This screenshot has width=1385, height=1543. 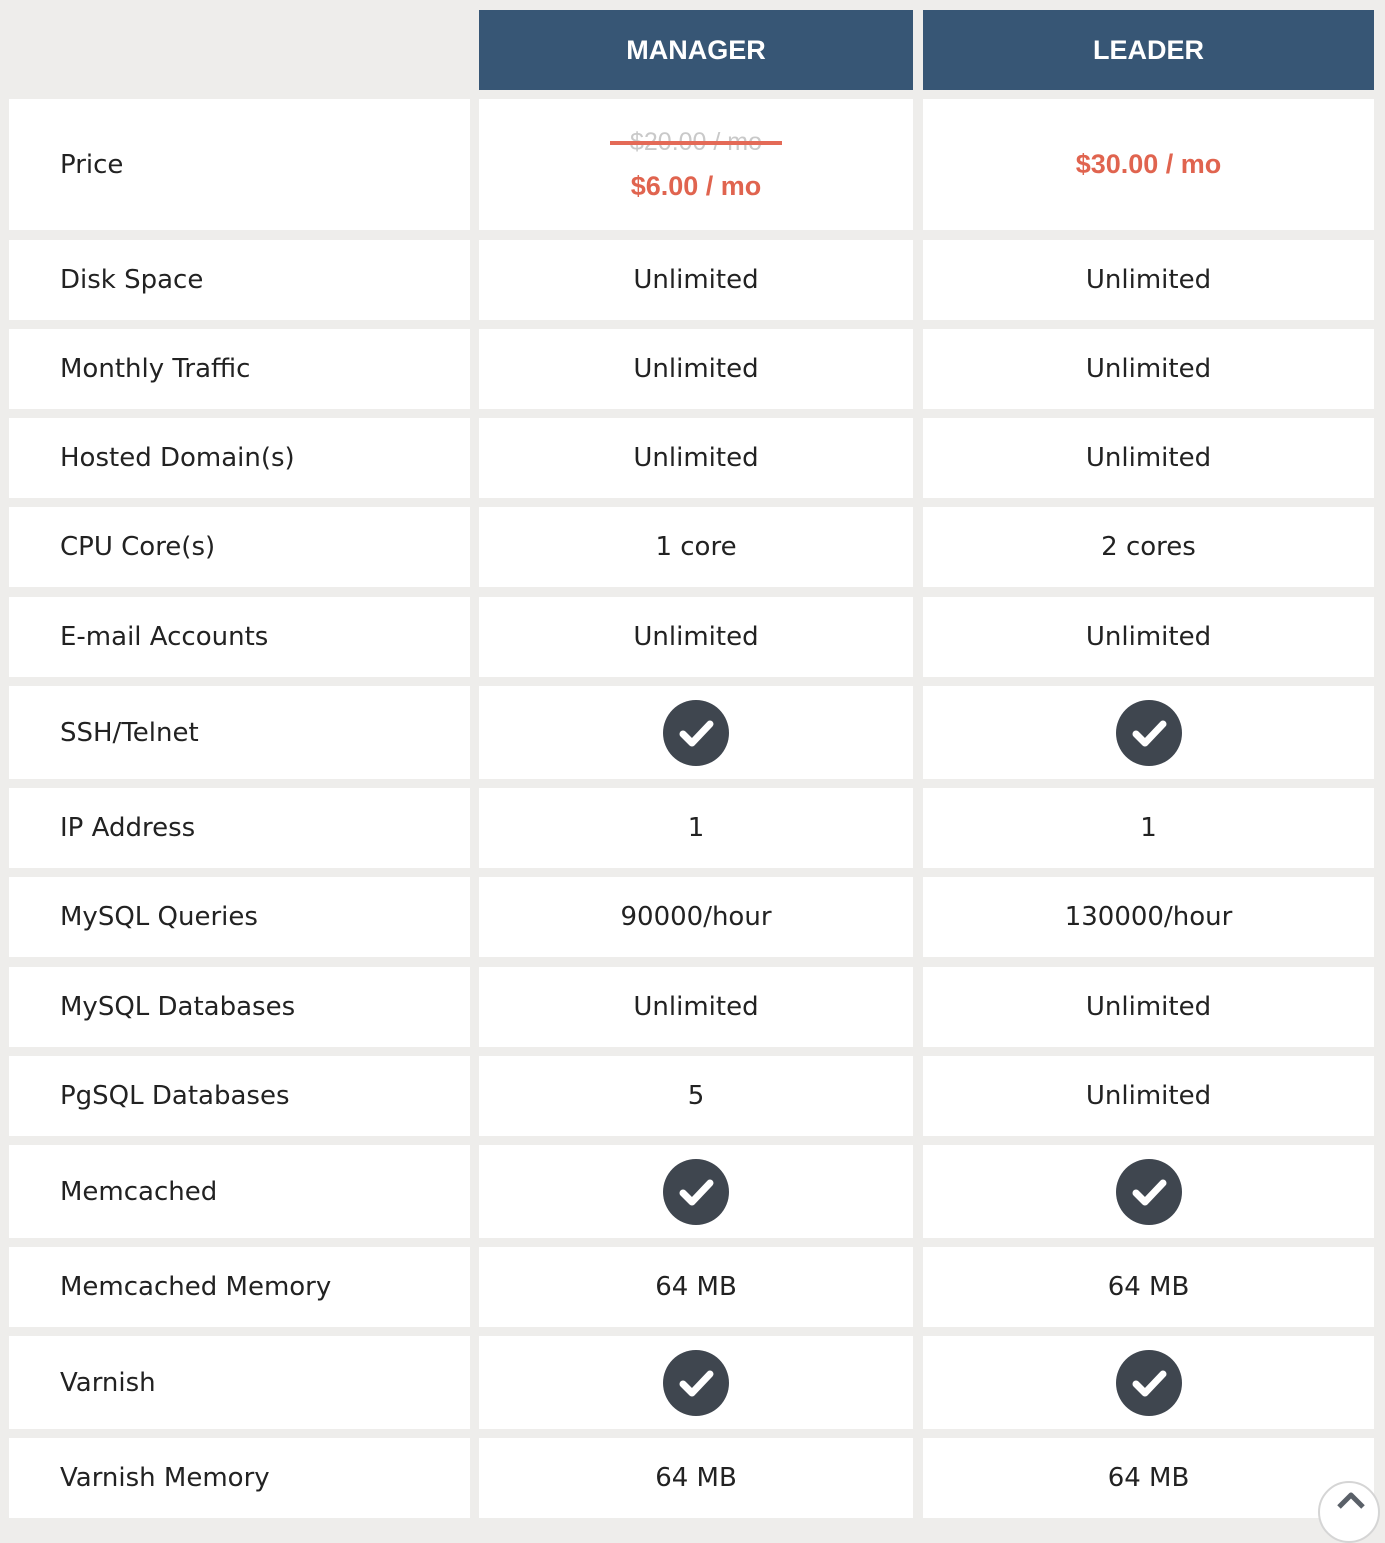 I want to click on scroll-to-top-button, so click(x=1349, y=1512).